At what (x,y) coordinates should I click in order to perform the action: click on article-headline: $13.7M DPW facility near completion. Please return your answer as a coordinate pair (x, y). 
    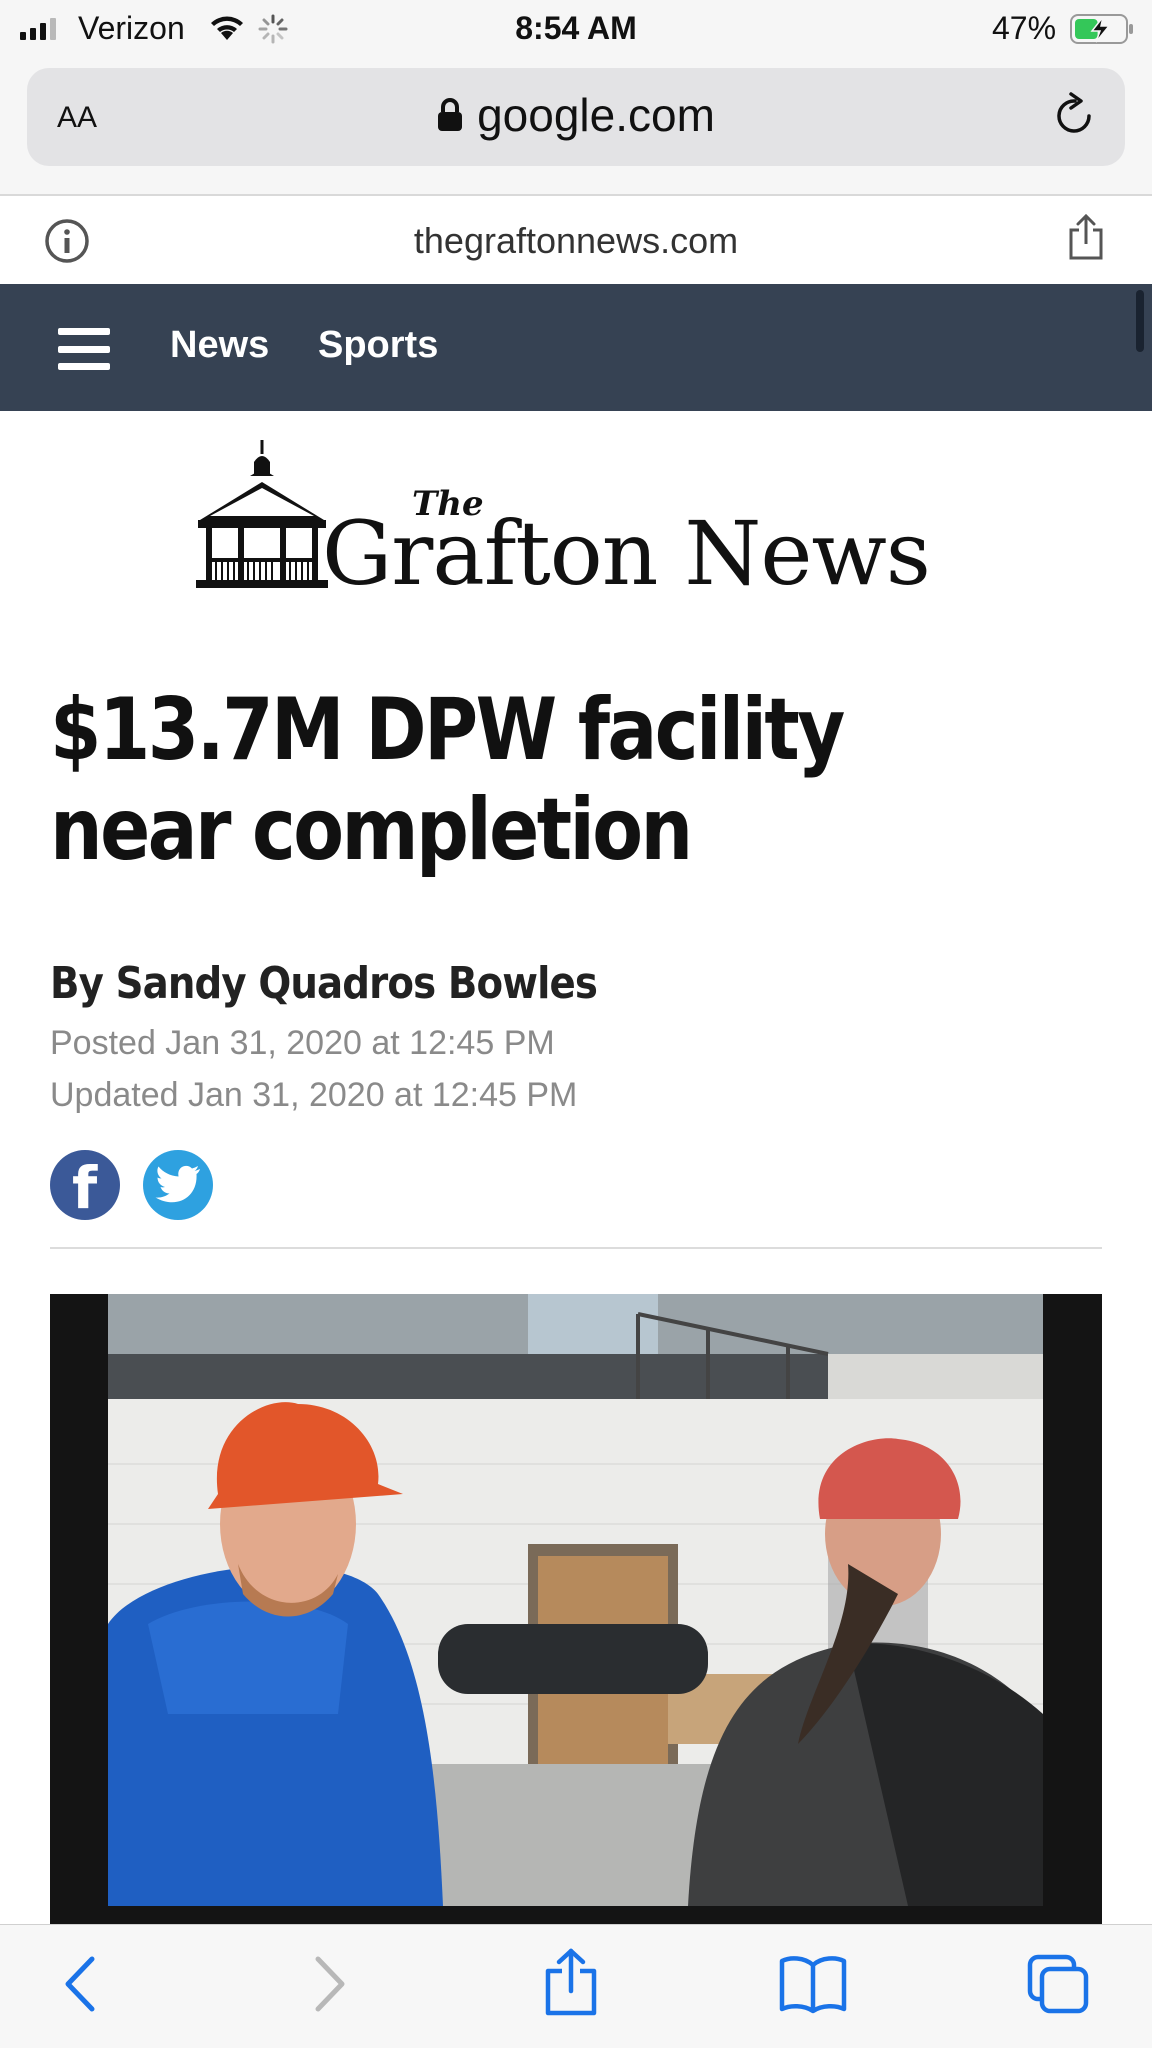
    Looking at the image, I should click on (447, 780).